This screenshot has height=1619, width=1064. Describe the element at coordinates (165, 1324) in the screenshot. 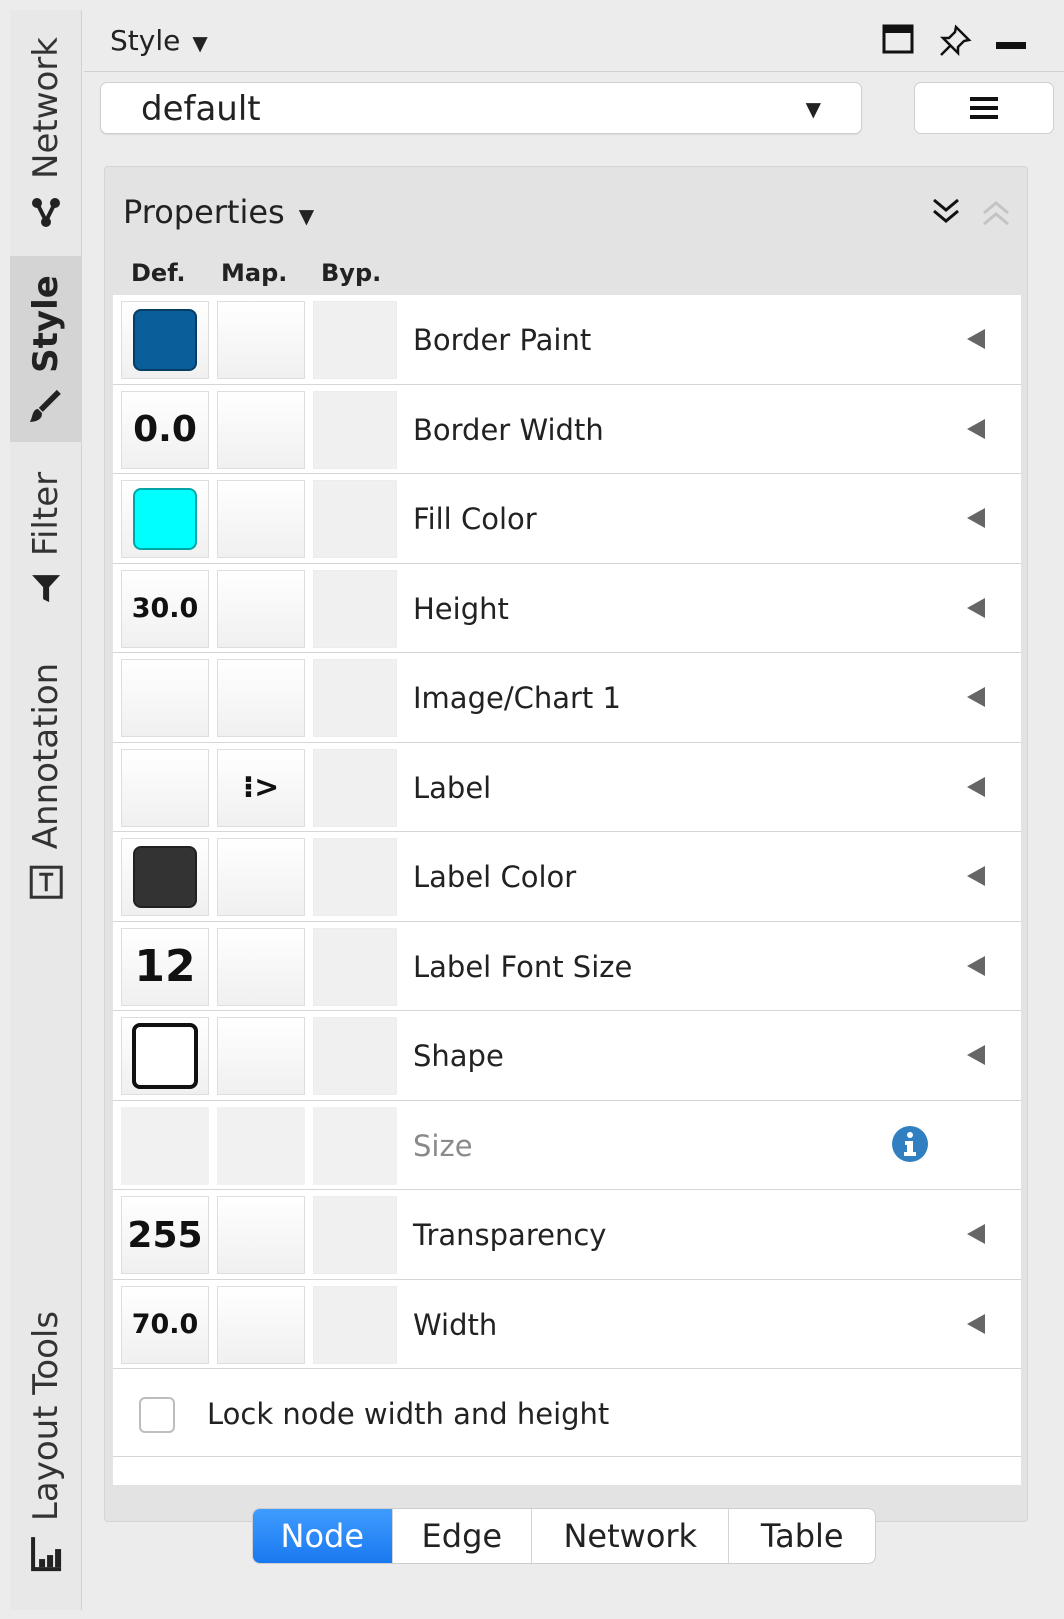

I see `default-value-cell: 70.0` at that location.